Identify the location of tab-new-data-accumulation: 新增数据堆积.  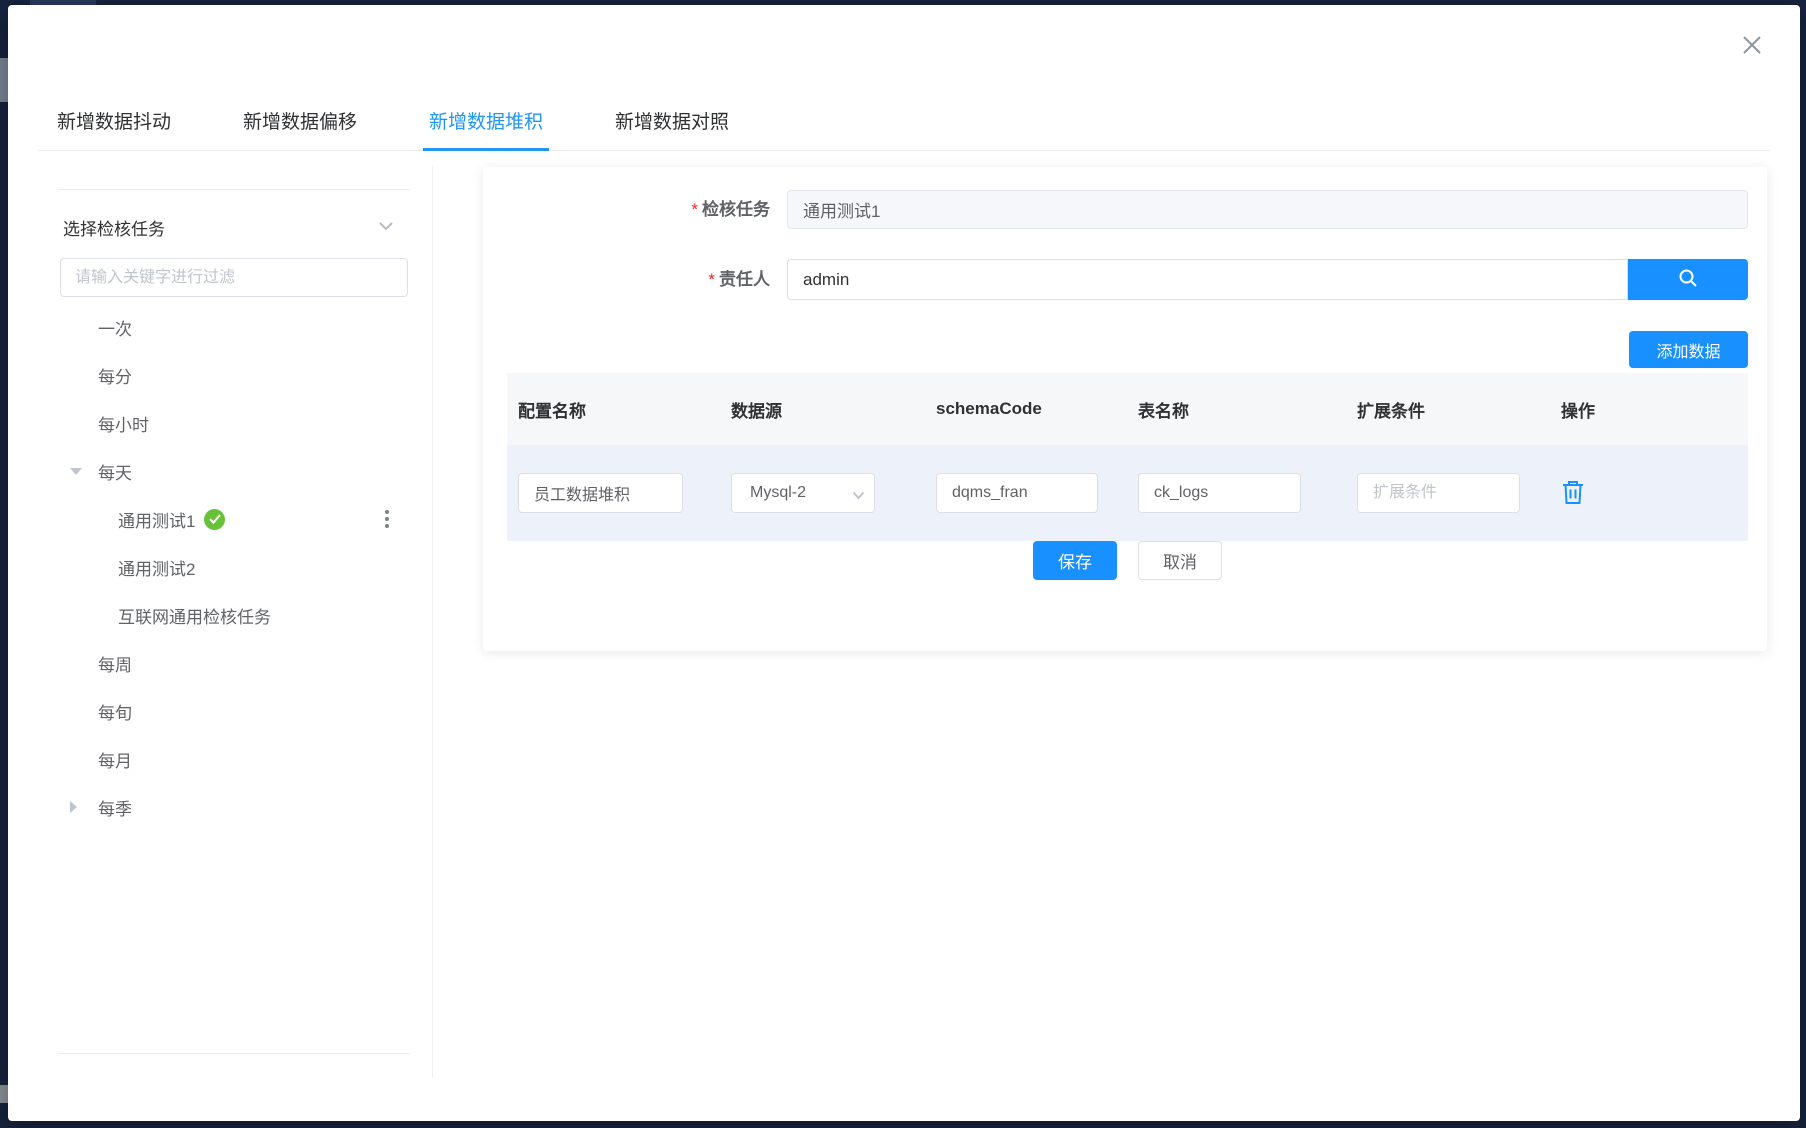
(486, 120).